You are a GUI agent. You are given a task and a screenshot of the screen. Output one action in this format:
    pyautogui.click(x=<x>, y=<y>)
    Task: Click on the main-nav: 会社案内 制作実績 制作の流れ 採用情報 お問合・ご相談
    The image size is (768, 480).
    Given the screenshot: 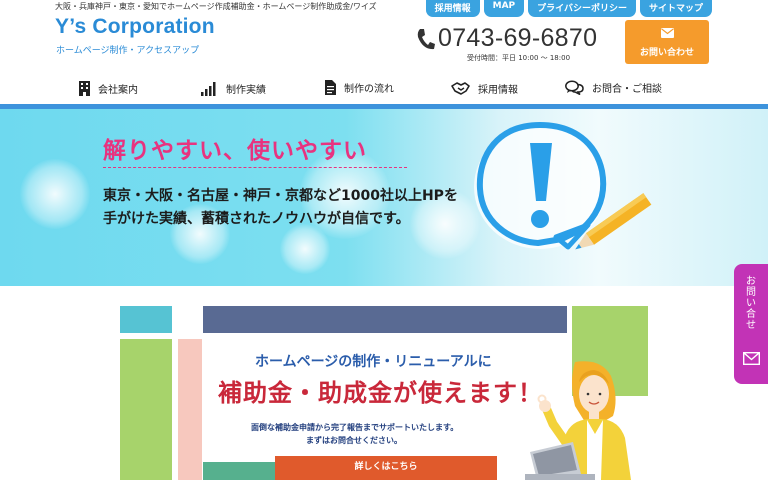 What is the action you would take?
    pyautogui.click(x=384, y=89)
    